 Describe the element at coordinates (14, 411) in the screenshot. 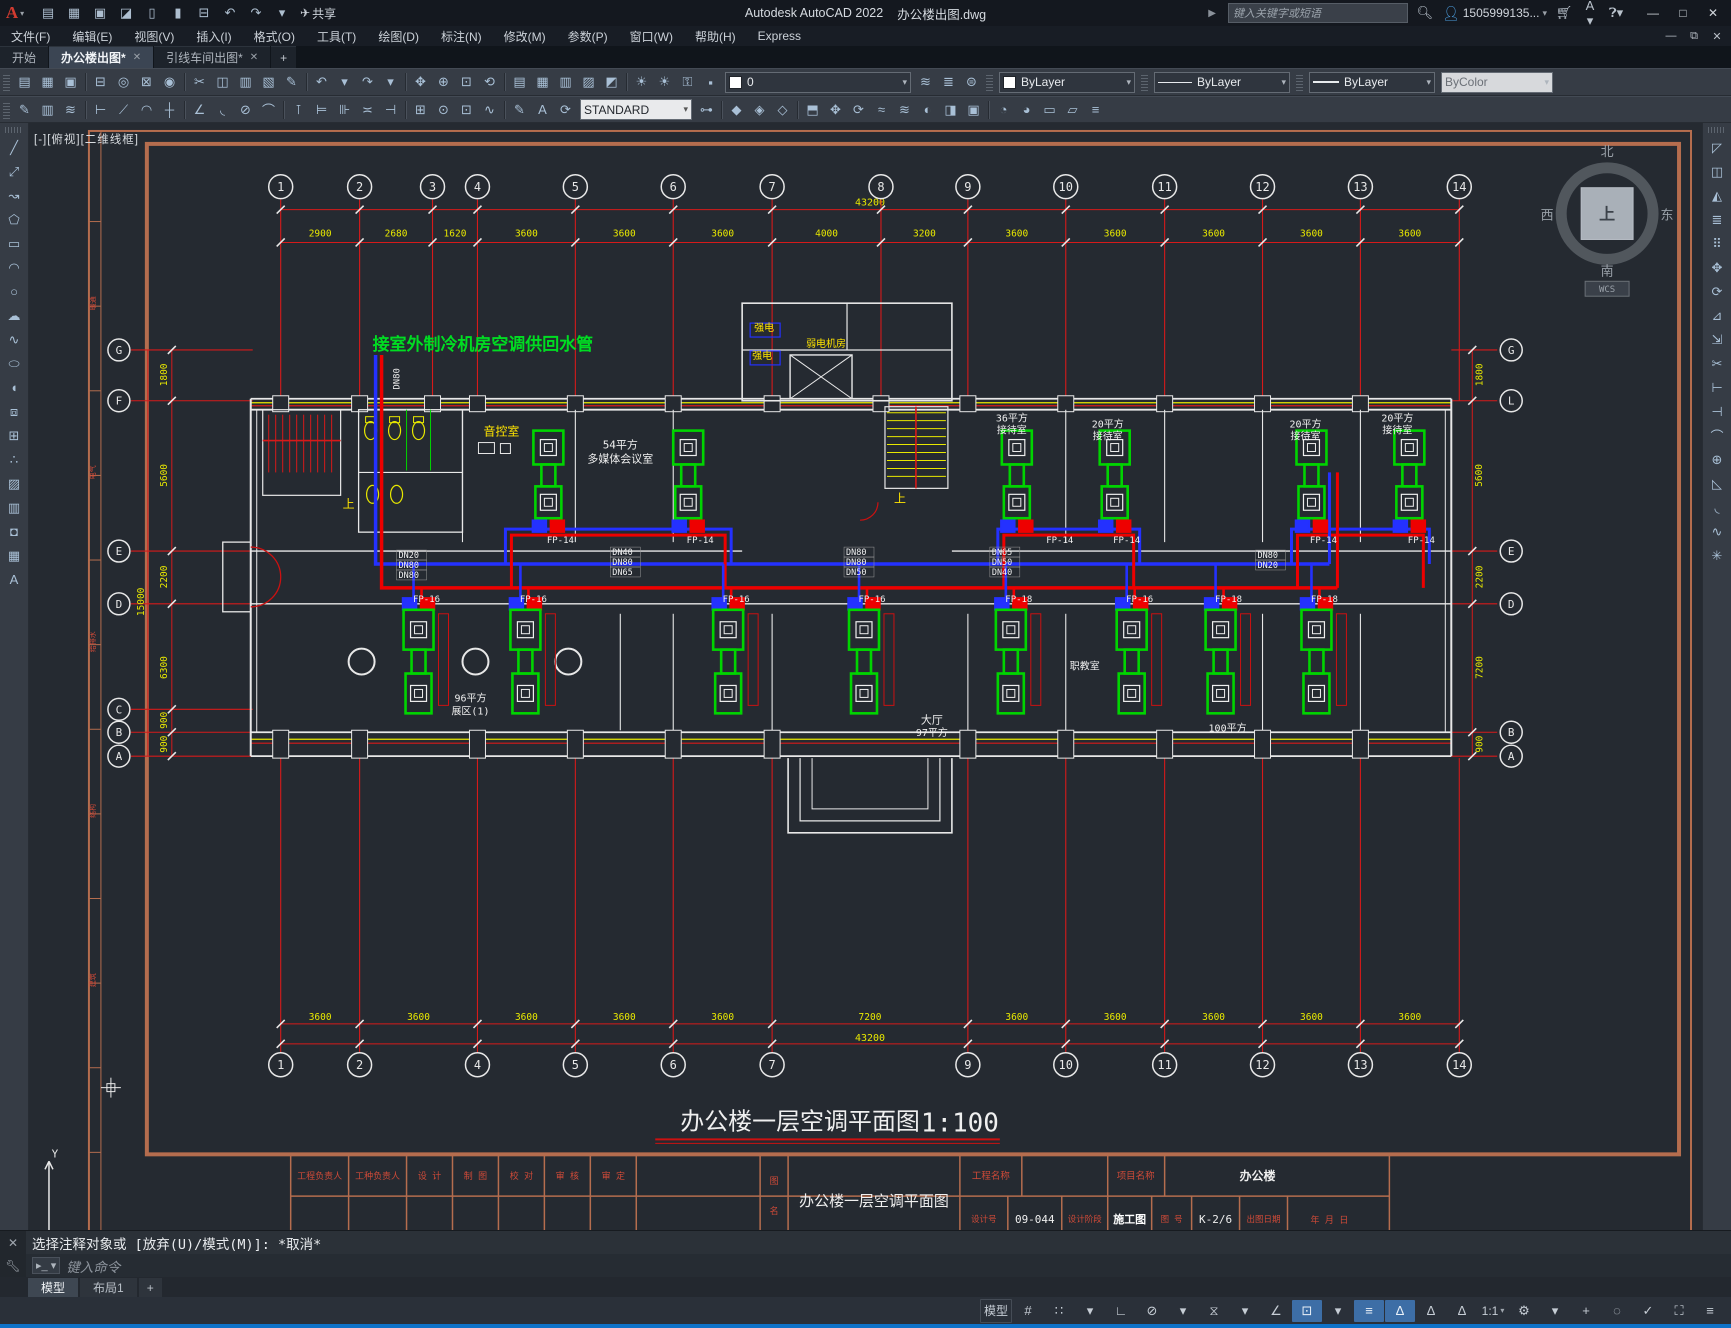

I see `insert-block-icon: ⧈` at that location.